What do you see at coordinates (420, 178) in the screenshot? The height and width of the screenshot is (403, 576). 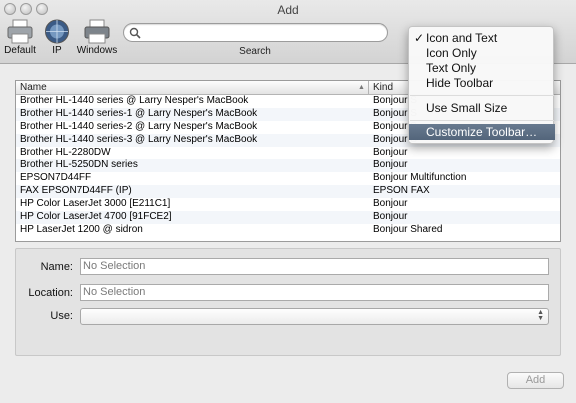 I see `row-kind: Bonjour Multifunction` at bounding box center [420, 178].